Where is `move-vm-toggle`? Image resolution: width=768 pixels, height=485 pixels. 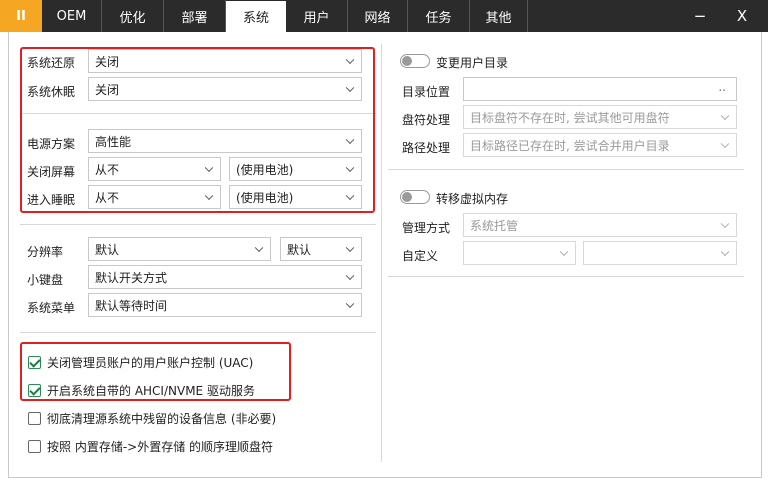
move-vm-toggle is located at coordinates (415, 197).